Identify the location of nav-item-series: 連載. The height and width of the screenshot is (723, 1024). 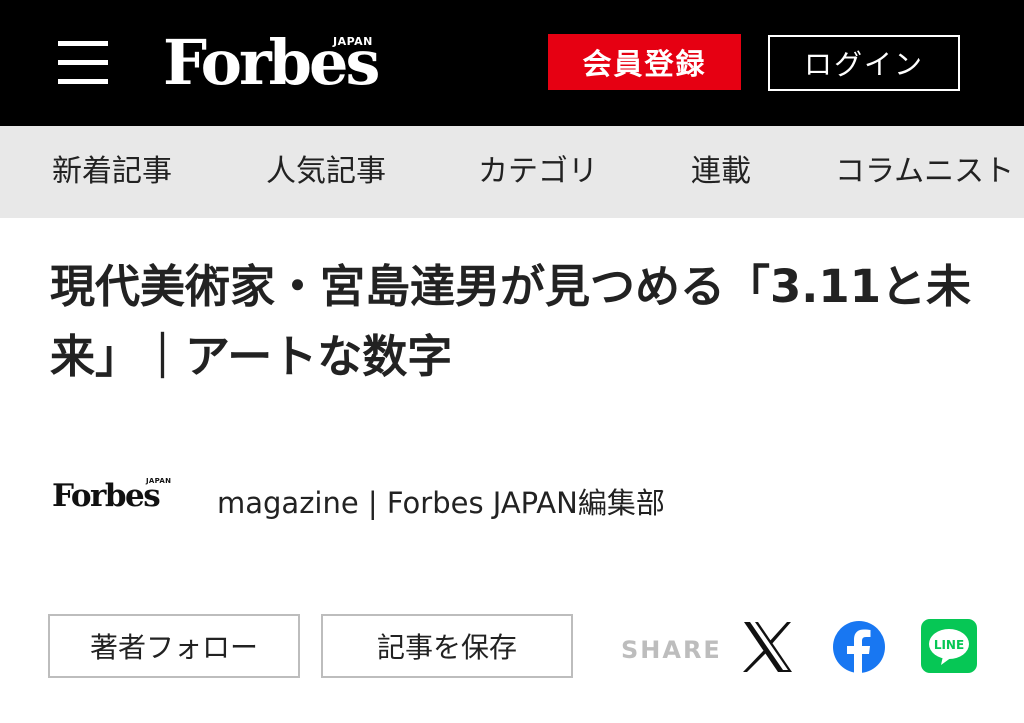
(721, 172).